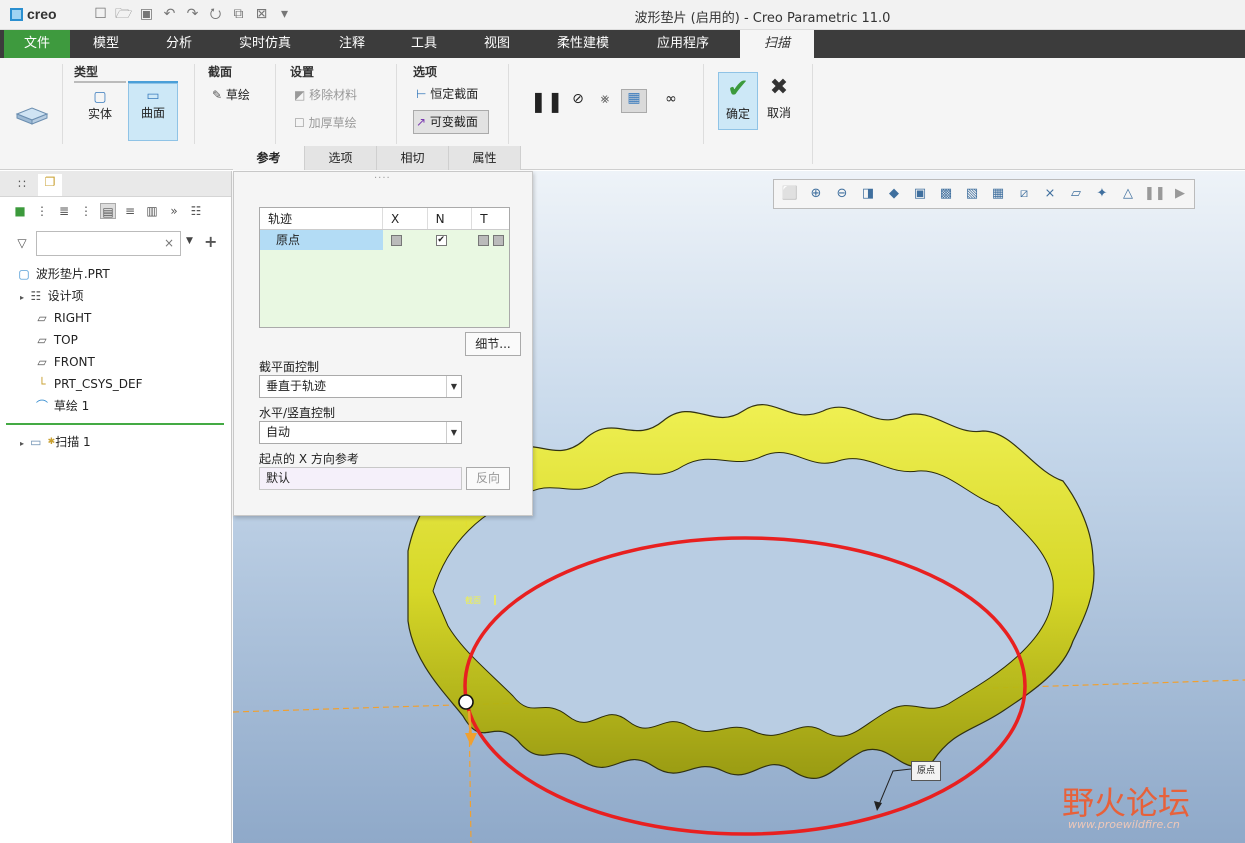 Image resolution: width=1245 pixels, height=843 pixels. I want to click on t-checkbox, so click(484, 240).